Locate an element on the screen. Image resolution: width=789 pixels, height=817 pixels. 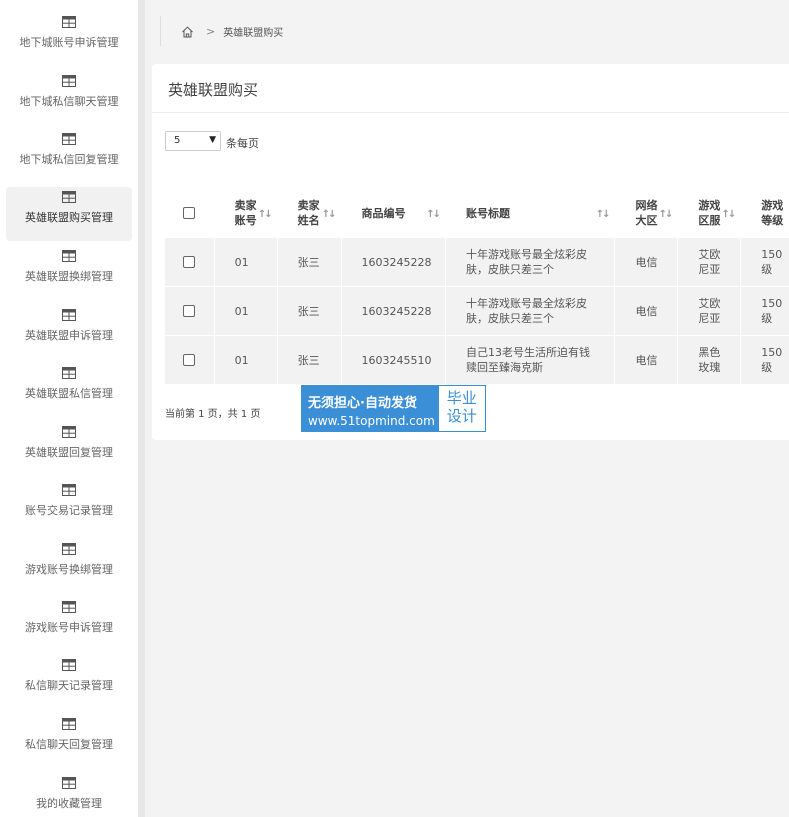
watermark-banner: 无须担心·自动发货 www.51topmind.com 毕业 设计 is located at coordinates (393, 408).